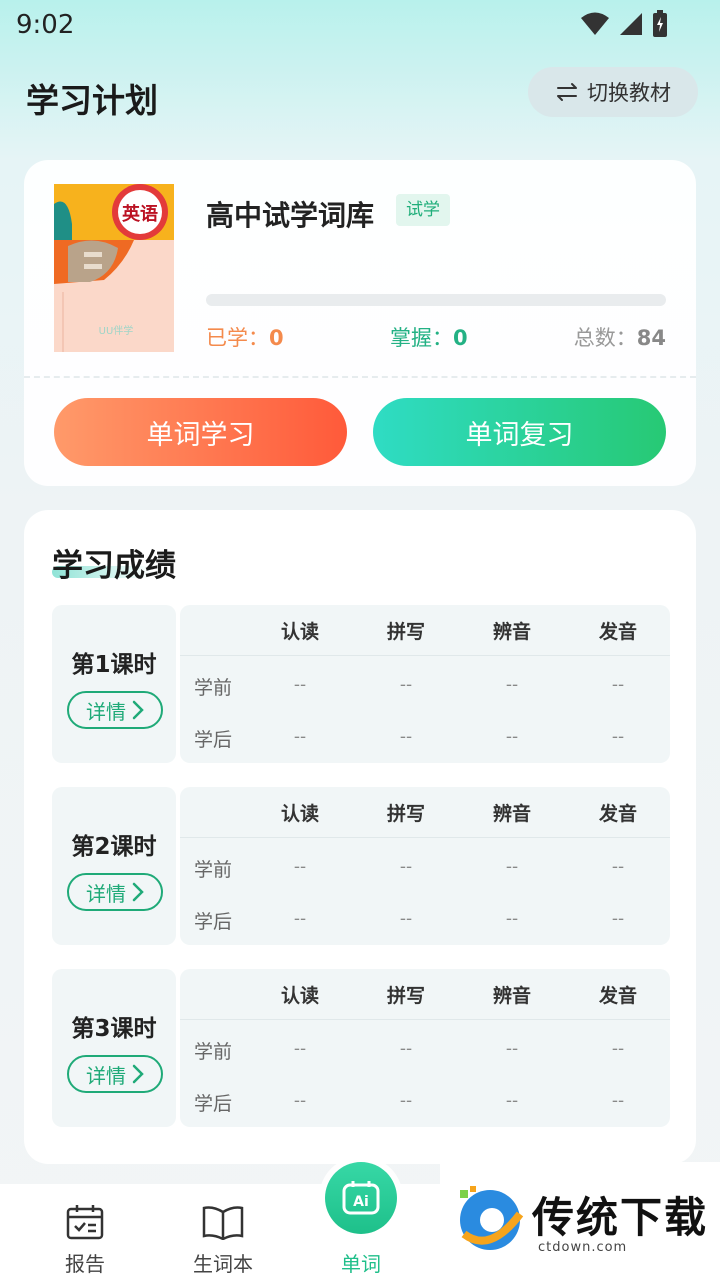 The width and height of the screenshot is (720, 1280). Describe the element at coordinates (620, 337) in the screenshot. I see `total-stat: 总数：84` at that location.